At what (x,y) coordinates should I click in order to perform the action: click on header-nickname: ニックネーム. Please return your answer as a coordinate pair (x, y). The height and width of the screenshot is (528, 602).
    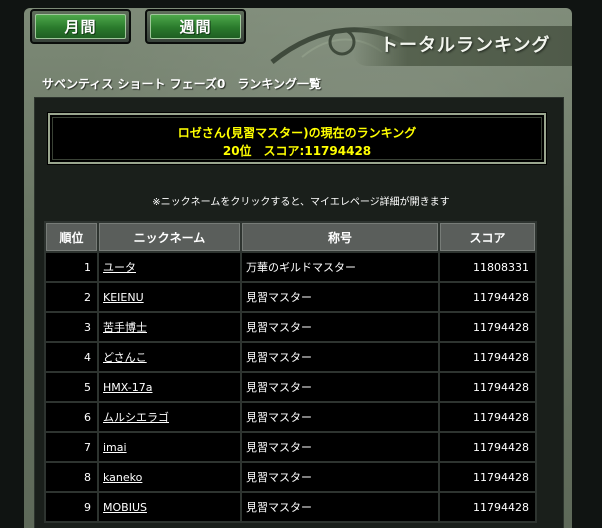
    Looking at the image, I should click on (169, 237).